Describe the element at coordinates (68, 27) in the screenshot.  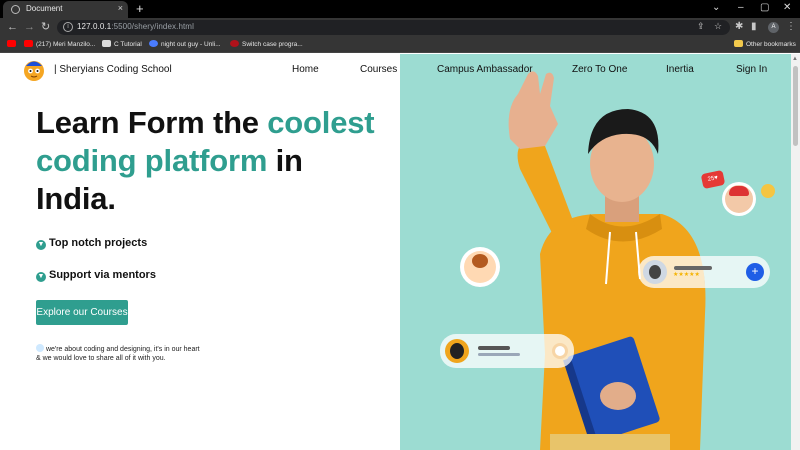
I see `site-info-icon: i` at that location.